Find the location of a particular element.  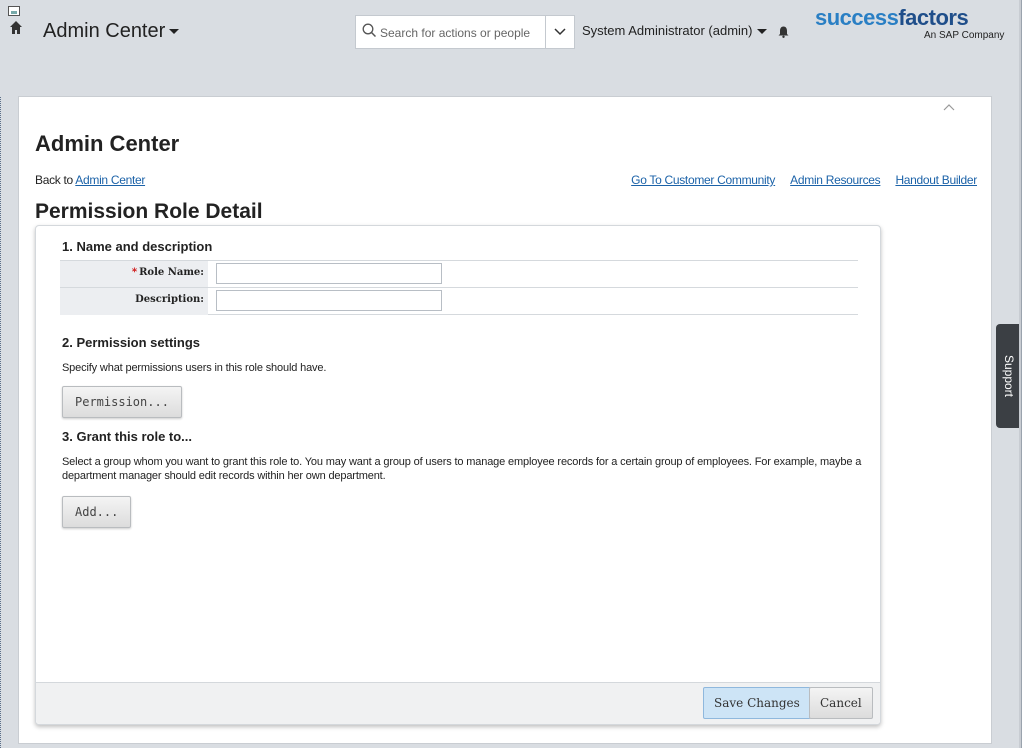

app-title-label: Admin Center is located at coordinates (104, 31).